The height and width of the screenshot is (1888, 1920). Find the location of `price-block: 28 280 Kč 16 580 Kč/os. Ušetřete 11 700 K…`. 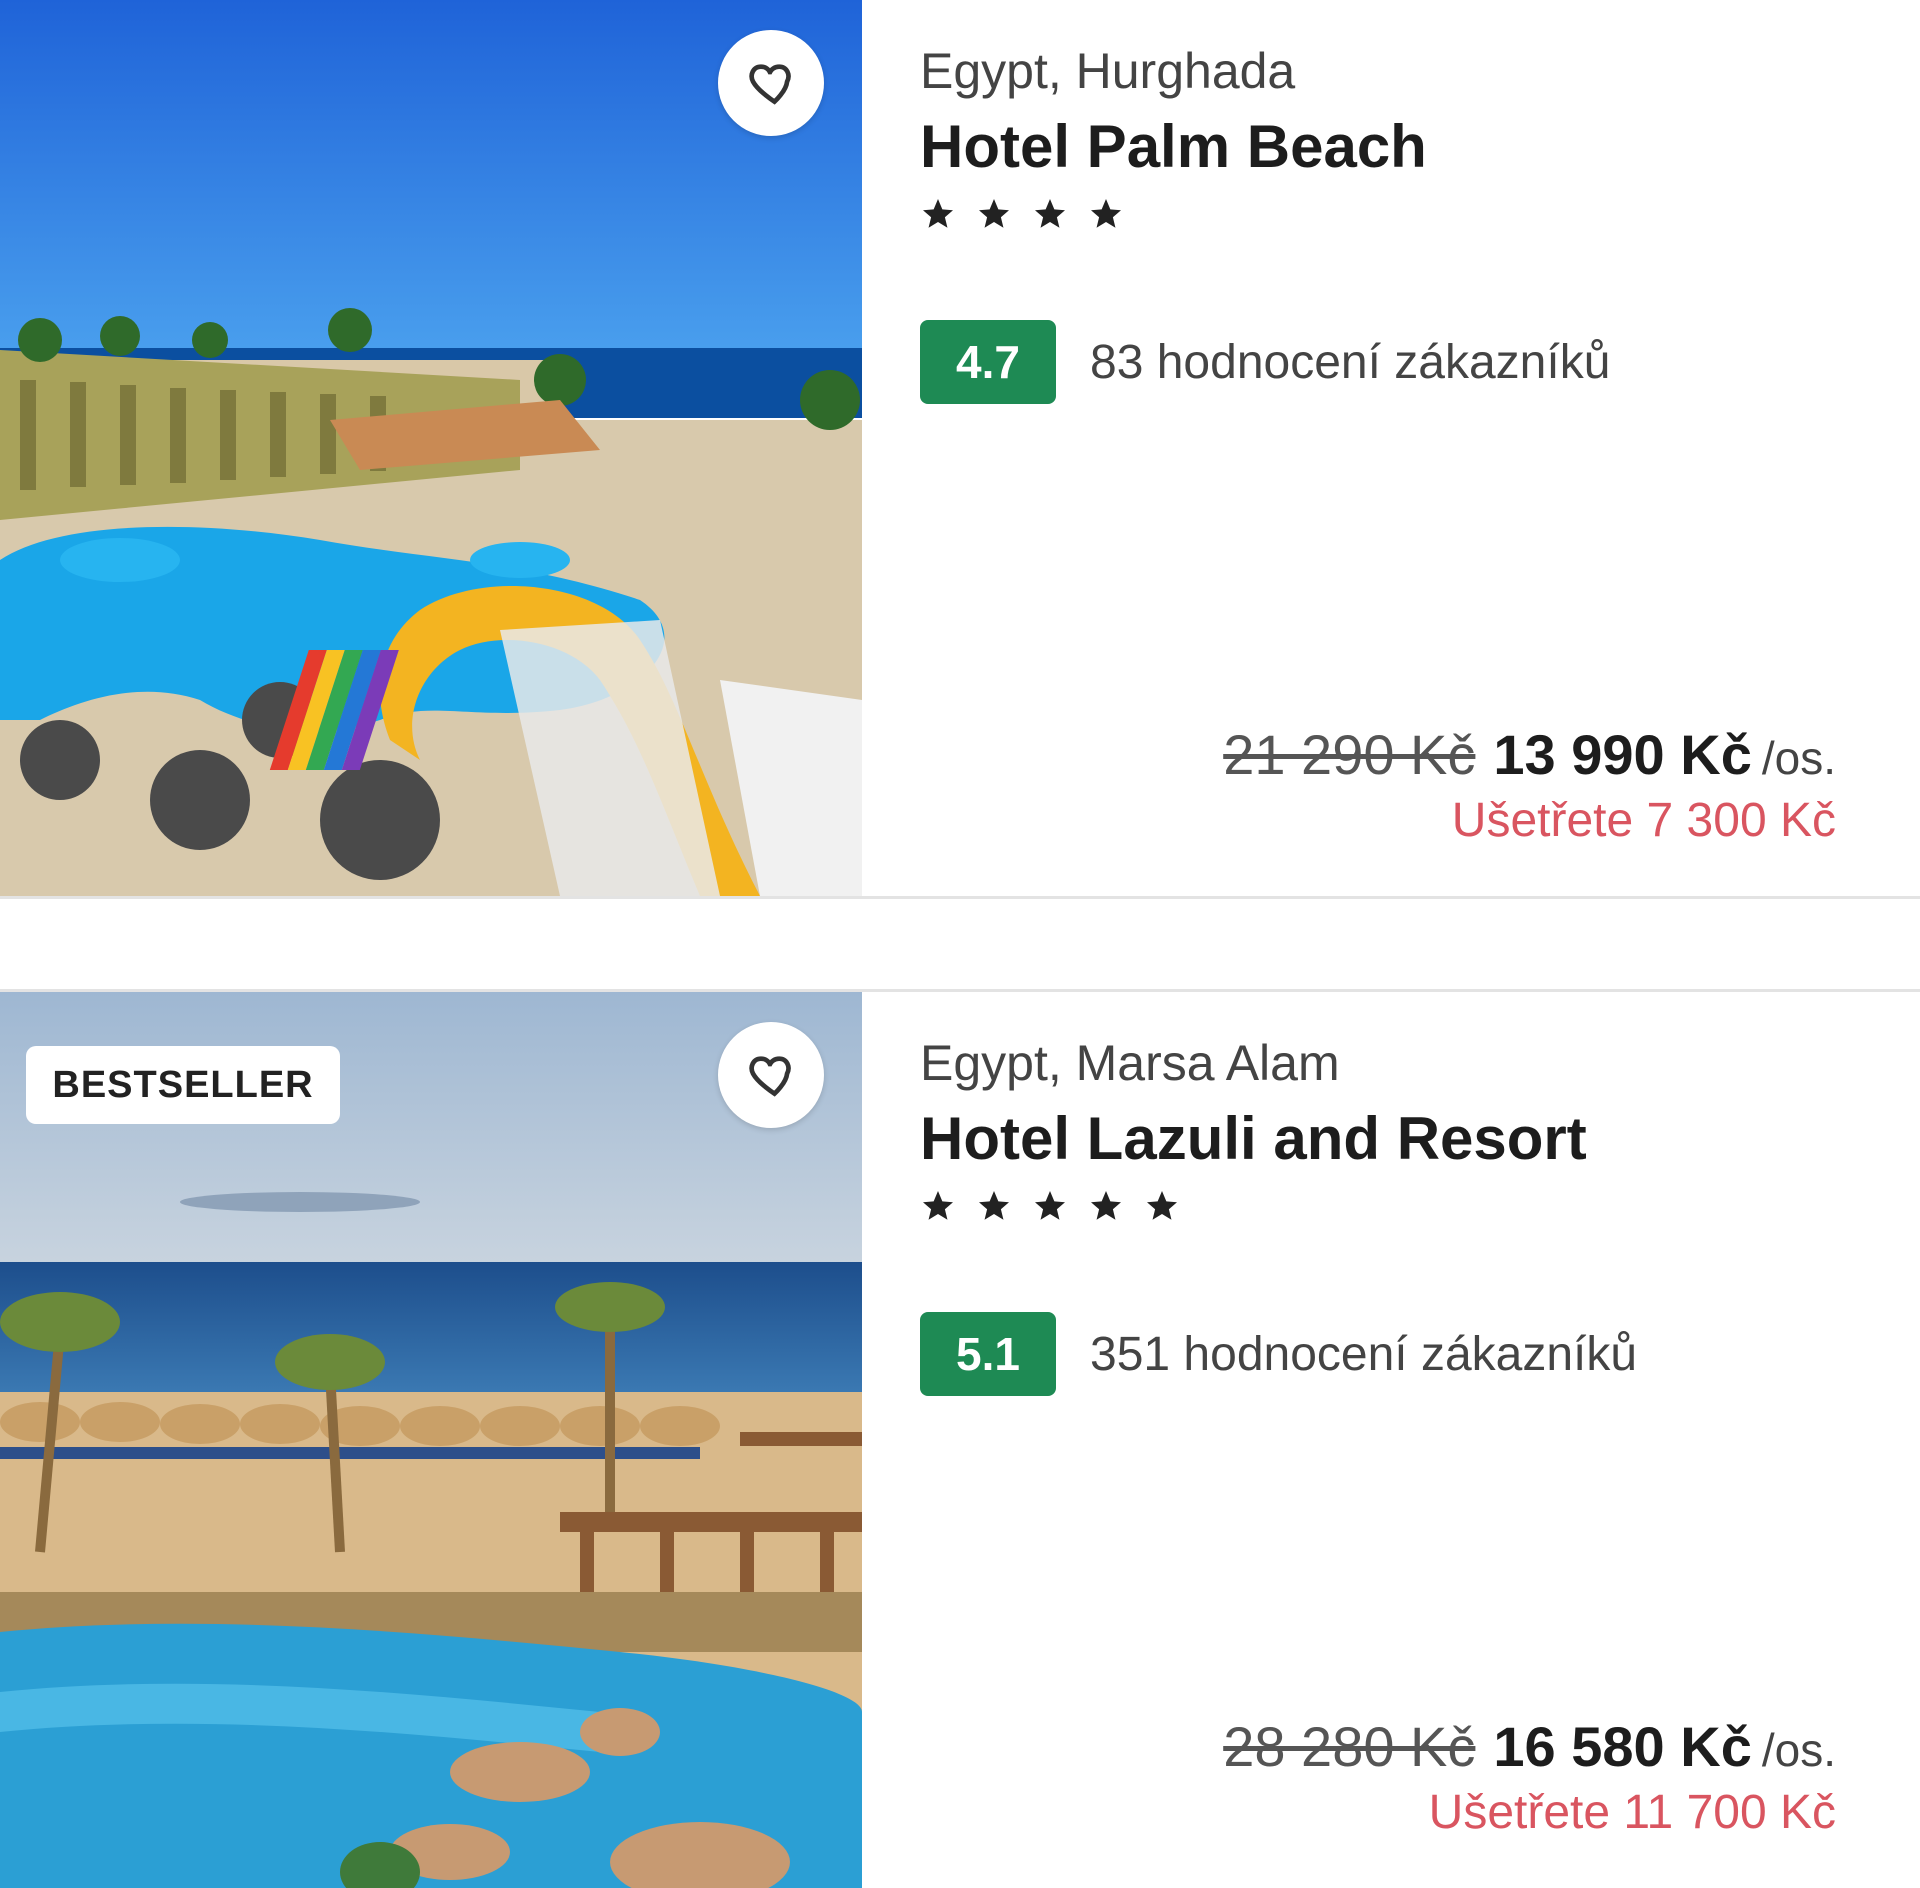

price-block: 28 280 Kč 16 580 Kč/os. Ušetřete 11 700 K… is located at coordinates (1529, 1777).